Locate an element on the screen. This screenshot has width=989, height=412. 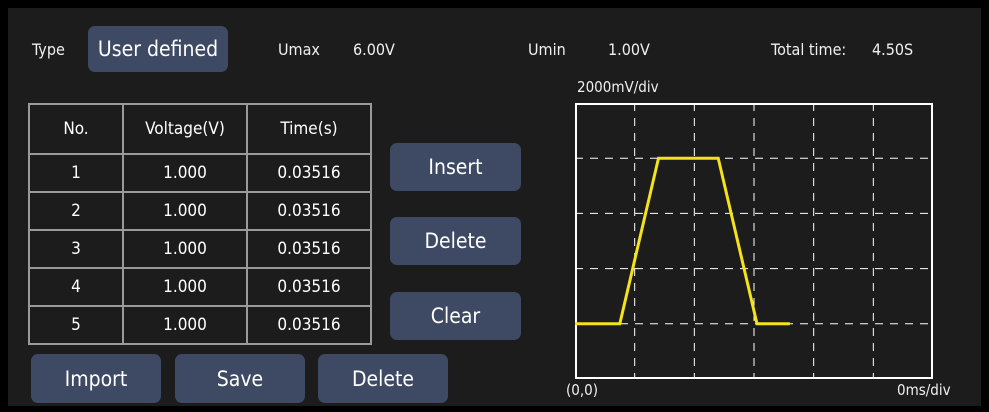
x-scale-label: 0ms/div is located at coordinates (924, 390).